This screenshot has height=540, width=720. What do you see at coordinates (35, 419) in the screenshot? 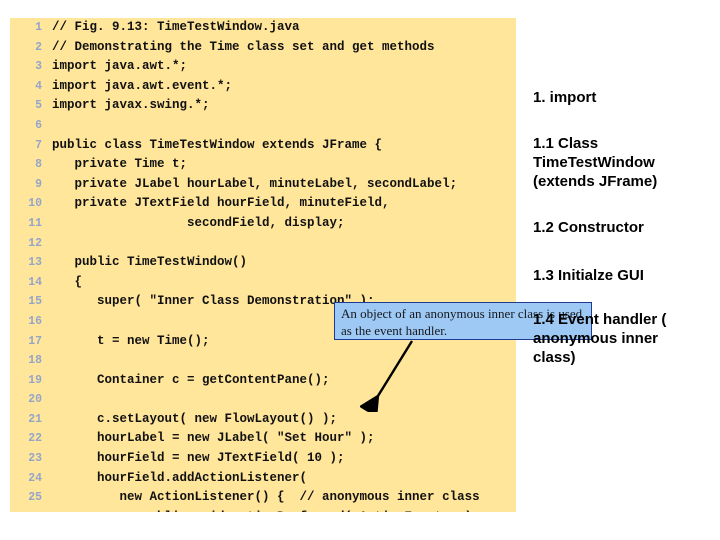
I see `code-line-number: 21` at bounding box center [35, 419].